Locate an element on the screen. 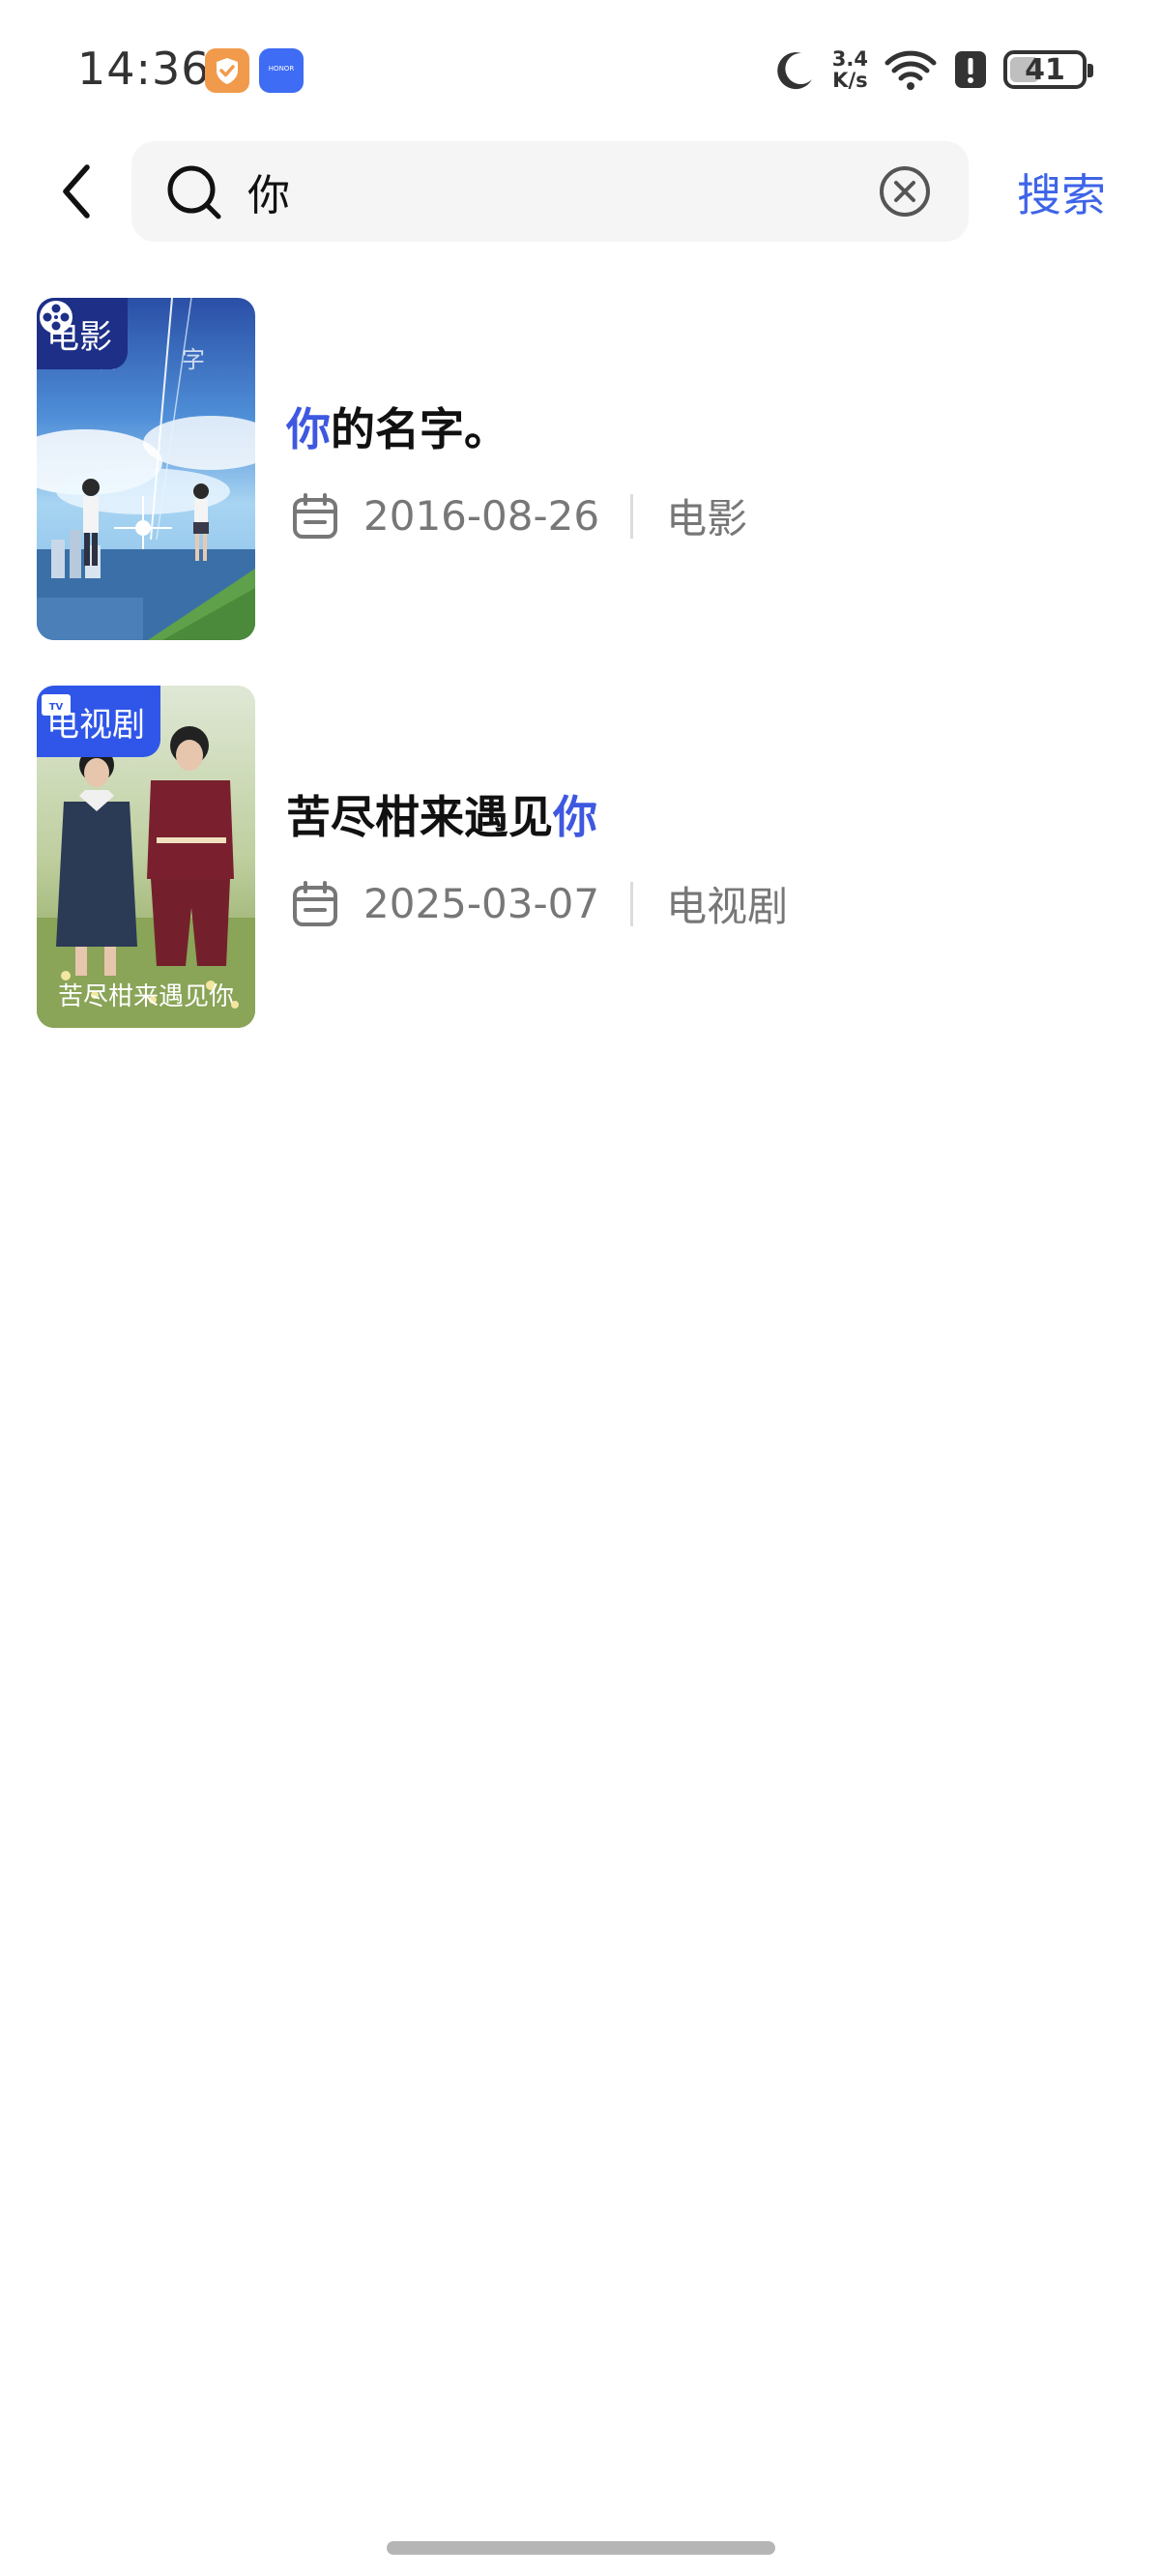 This screenshot has height=2576, width=1160. status-icons: 3.4 K/s 41 is located at coordinates (932, 70).